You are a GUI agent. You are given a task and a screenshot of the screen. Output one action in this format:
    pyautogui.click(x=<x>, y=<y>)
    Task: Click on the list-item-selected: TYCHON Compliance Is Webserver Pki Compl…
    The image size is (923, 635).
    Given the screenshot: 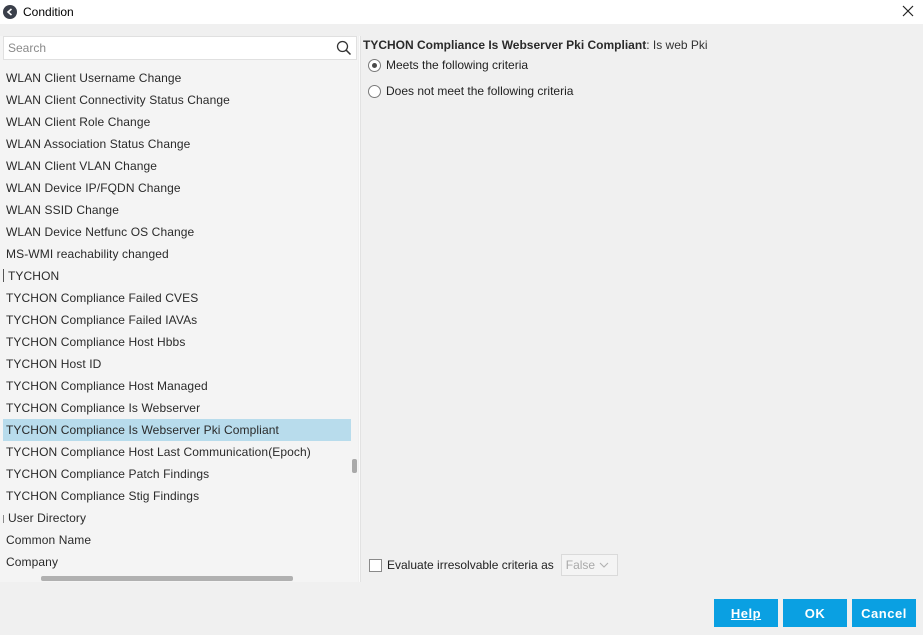 What is the action you would take?
    pyautogui.click(x=177, y=430)
    